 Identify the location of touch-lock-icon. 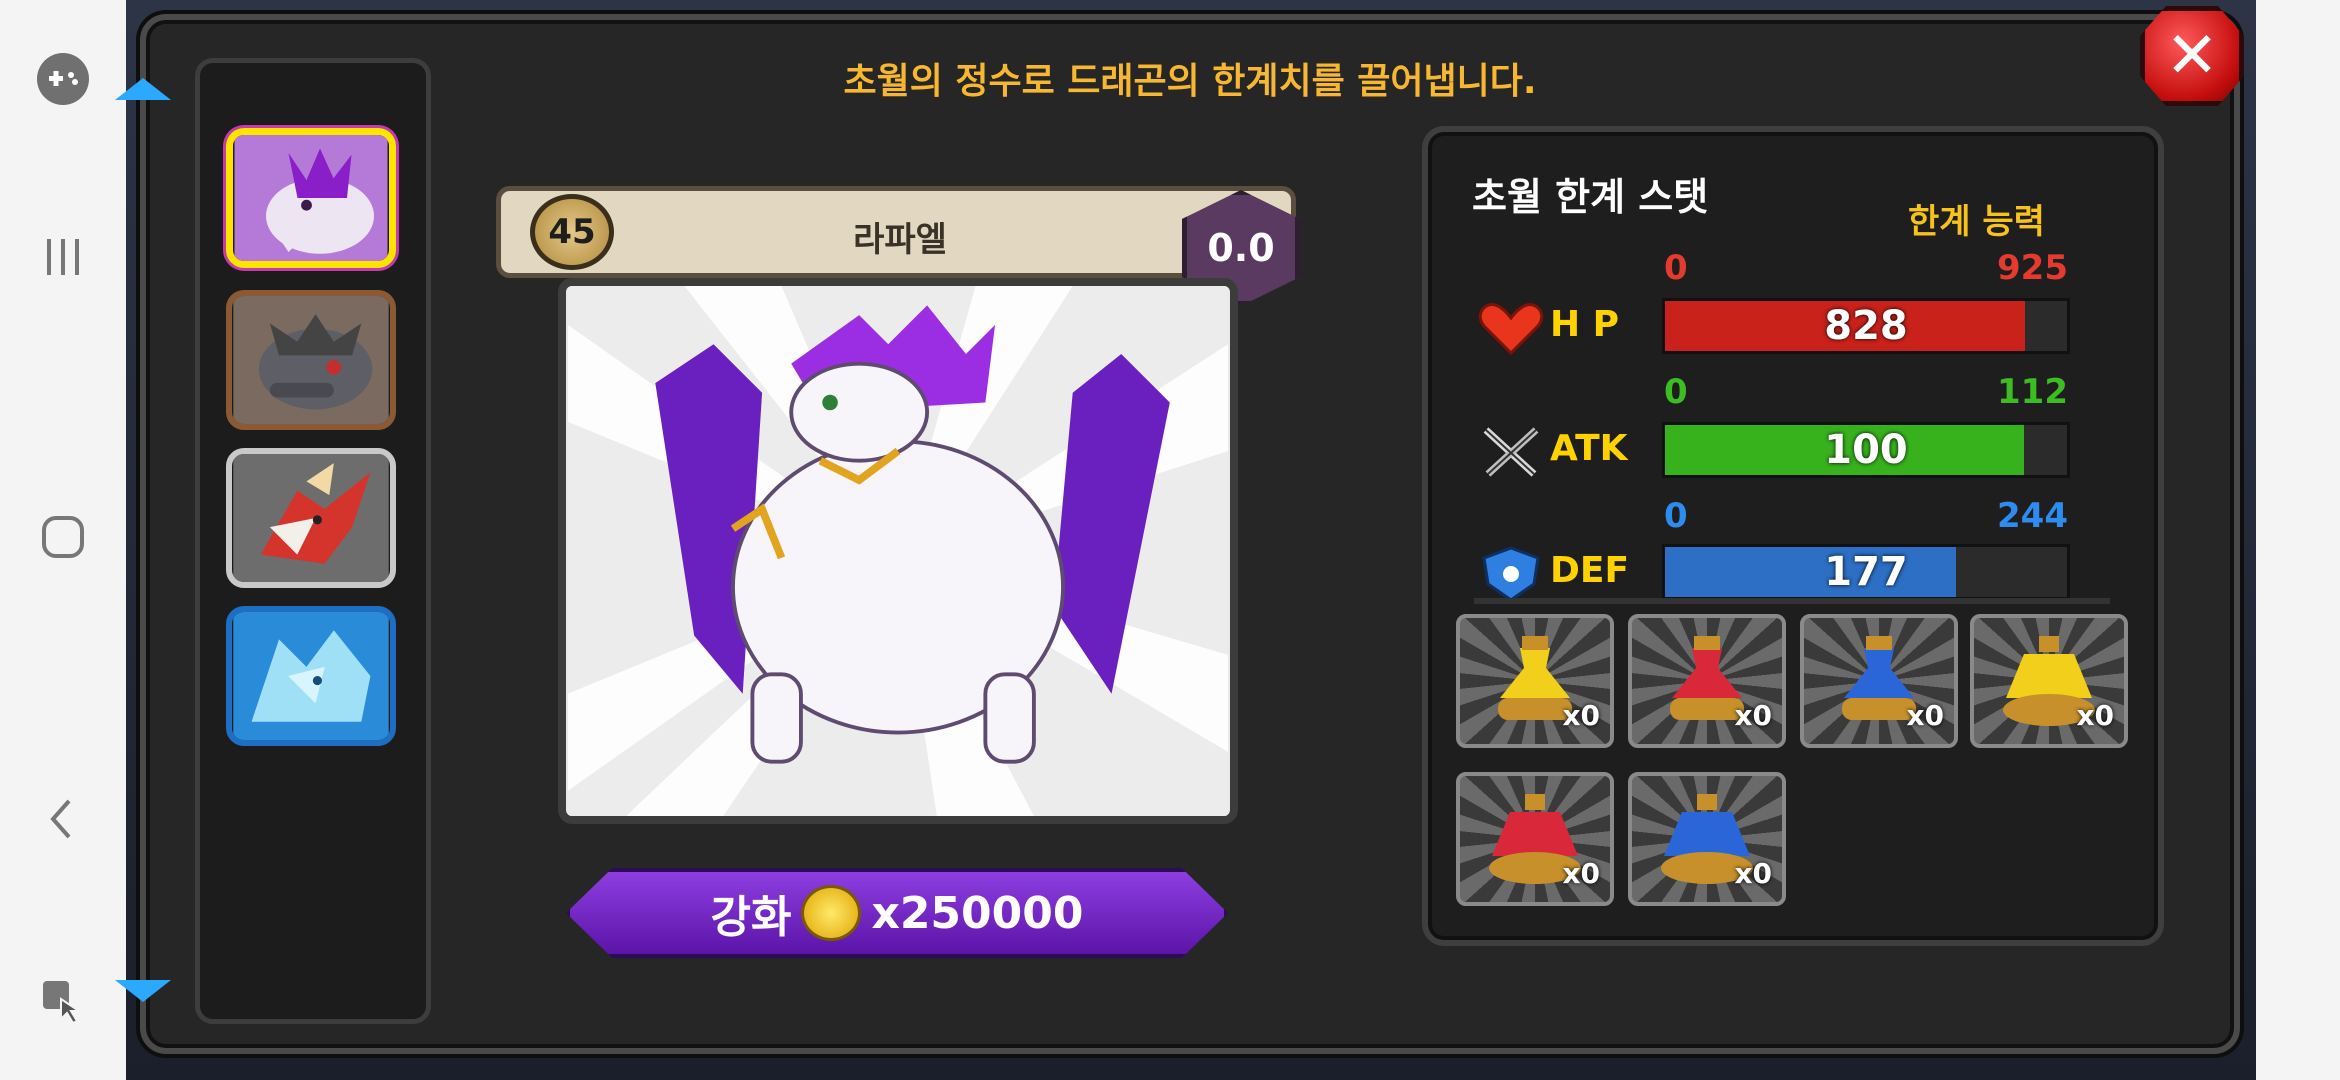
(63, 999).